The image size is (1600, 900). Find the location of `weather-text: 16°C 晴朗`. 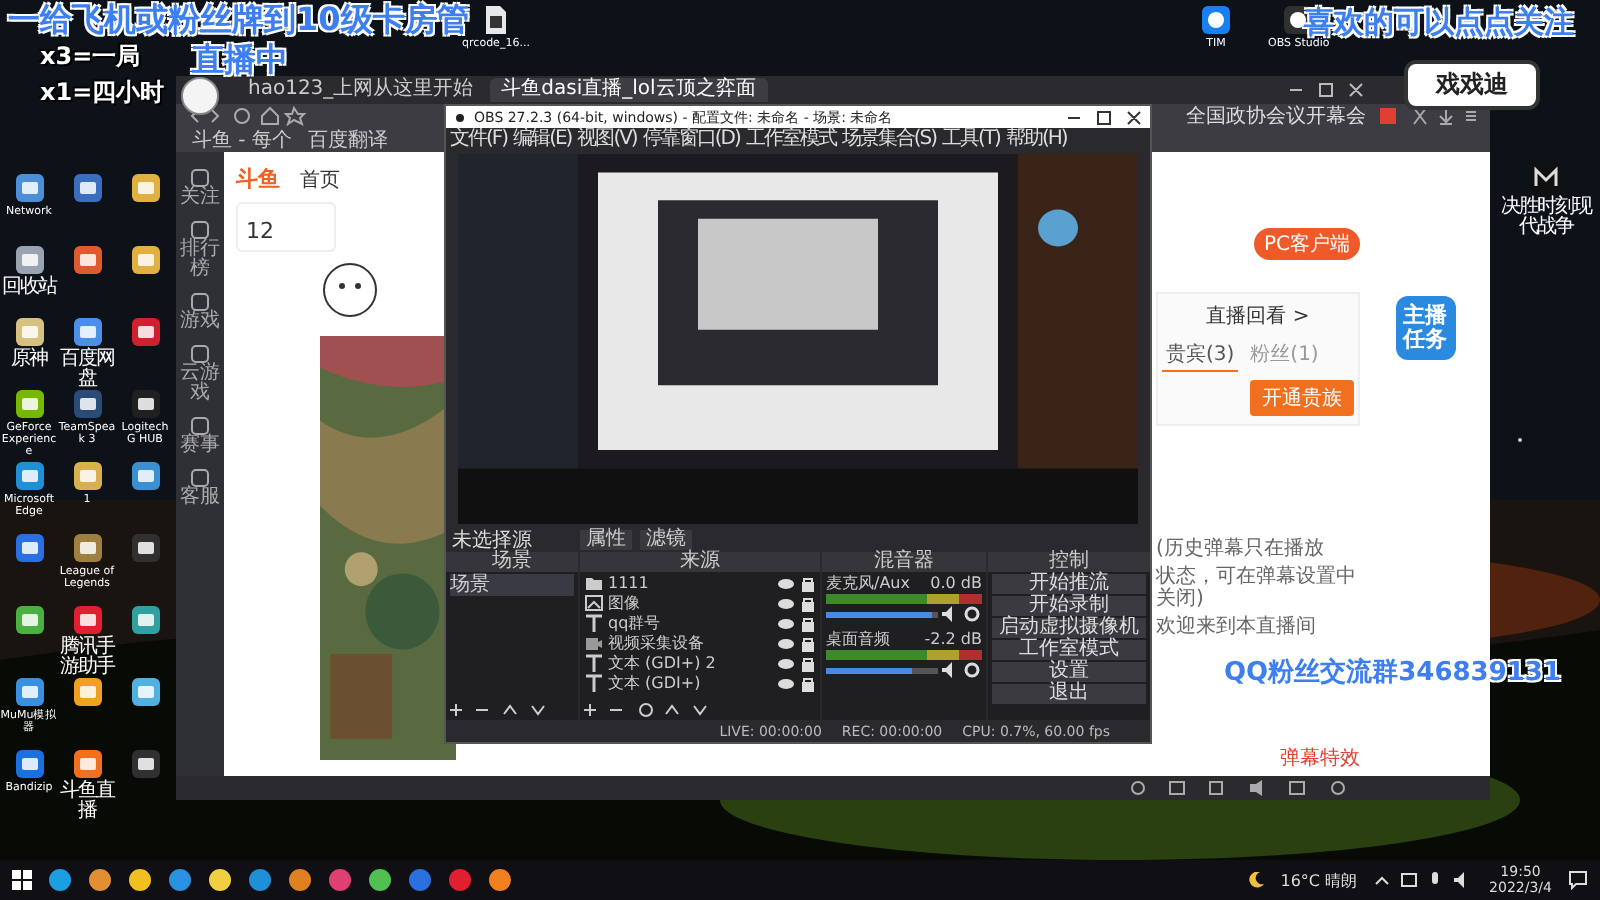

weather-text: 16°C 晴朗 is located at coordinates (1319, 880).